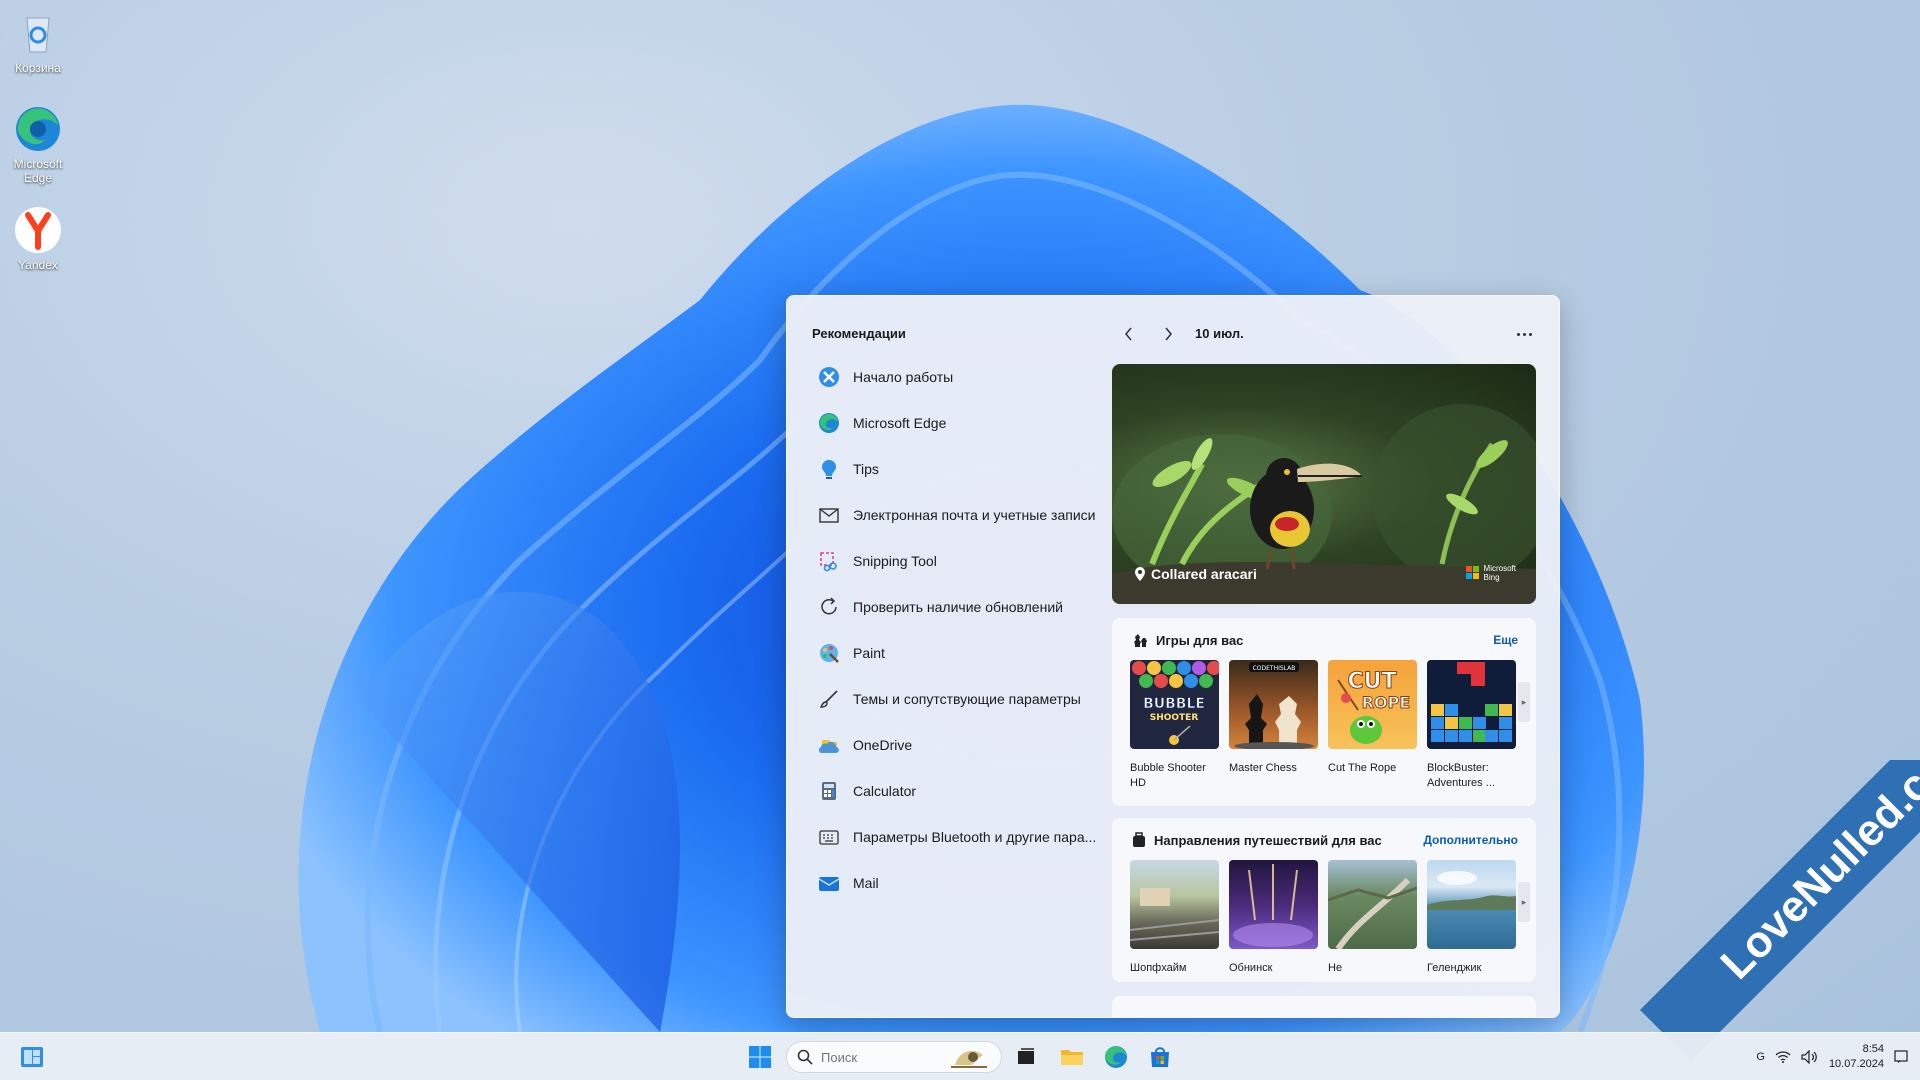 This screenshot has width=1920, height=1080. I want to click on travel-tile: Геленджик, so click(1471, 918).